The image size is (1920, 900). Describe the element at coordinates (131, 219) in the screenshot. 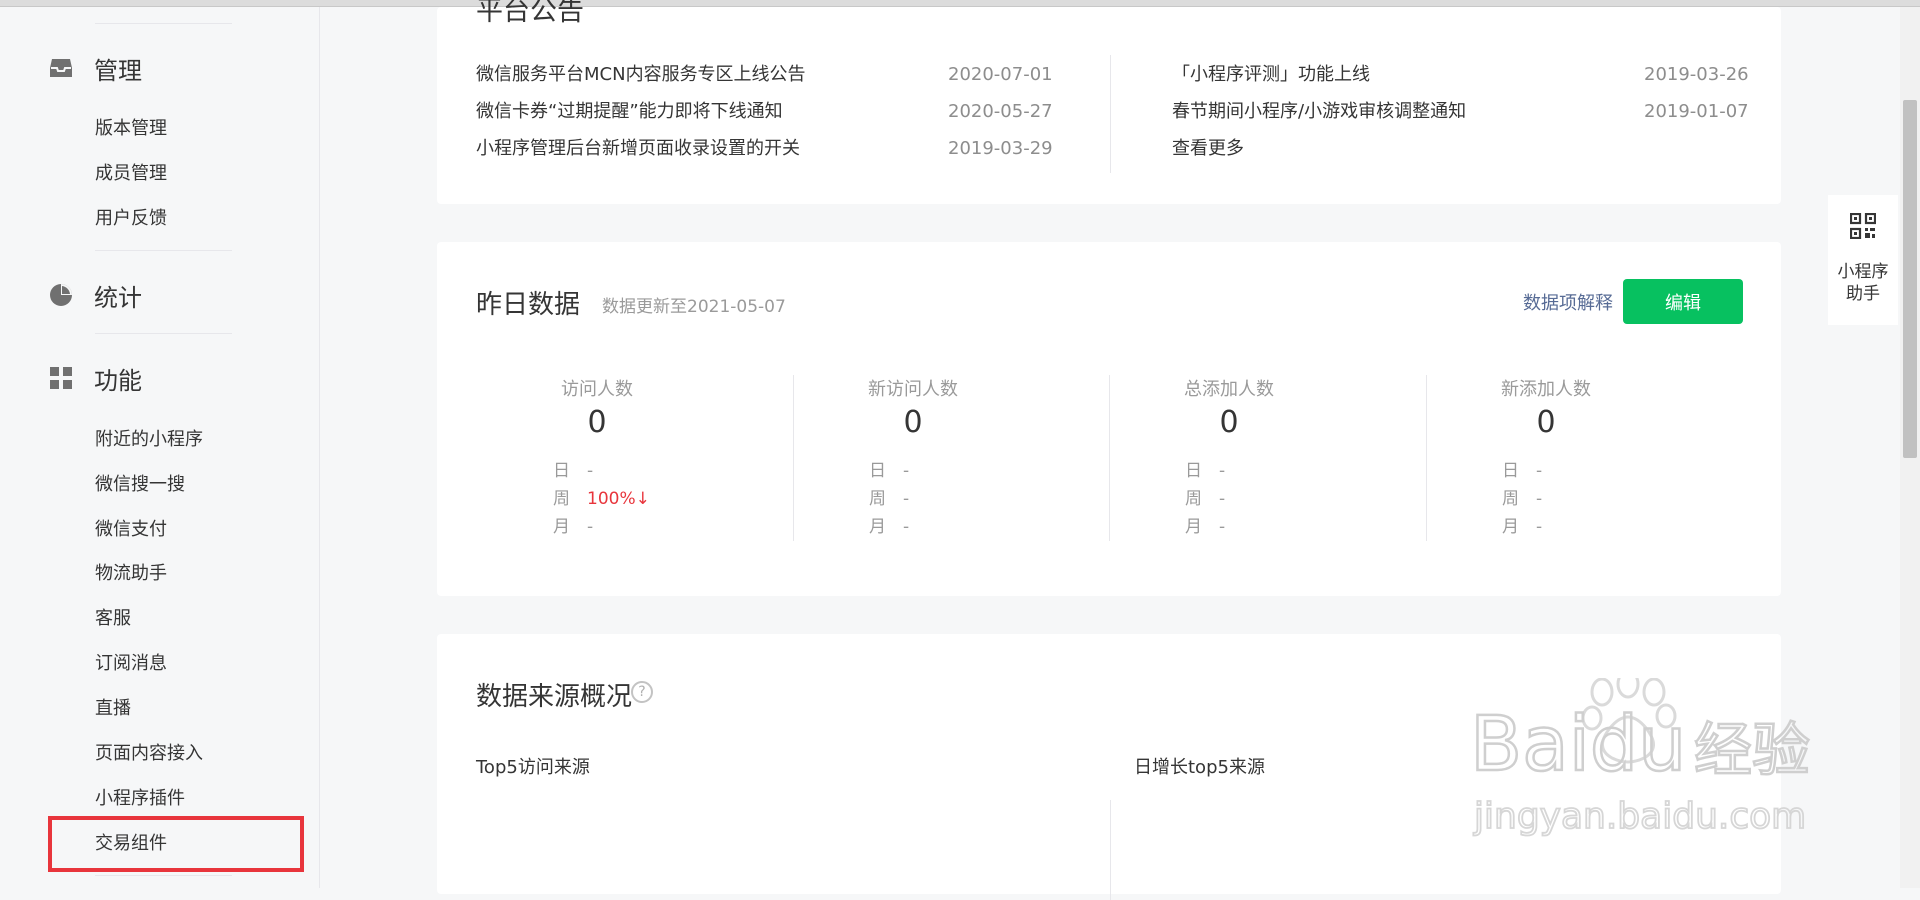

I see `sidebar-item-feedback: 用户反馈` at that location.